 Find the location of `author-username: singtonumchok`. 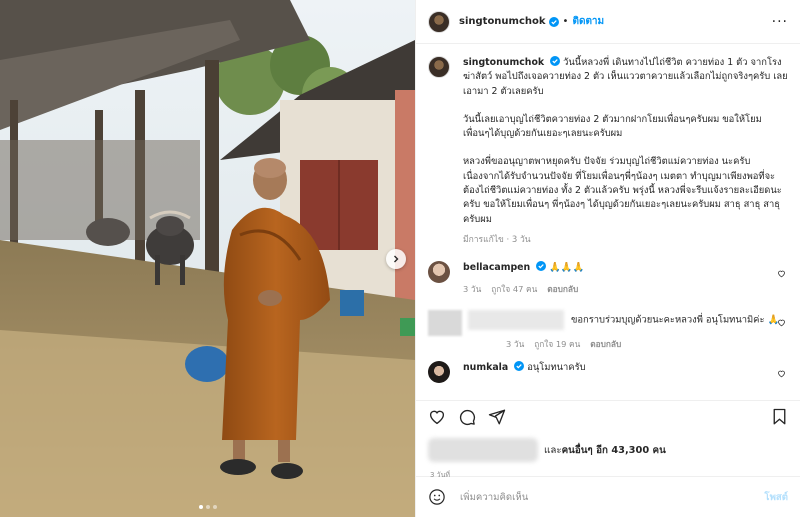

author-username: singtonumchok is located at coordinates (502, 21).